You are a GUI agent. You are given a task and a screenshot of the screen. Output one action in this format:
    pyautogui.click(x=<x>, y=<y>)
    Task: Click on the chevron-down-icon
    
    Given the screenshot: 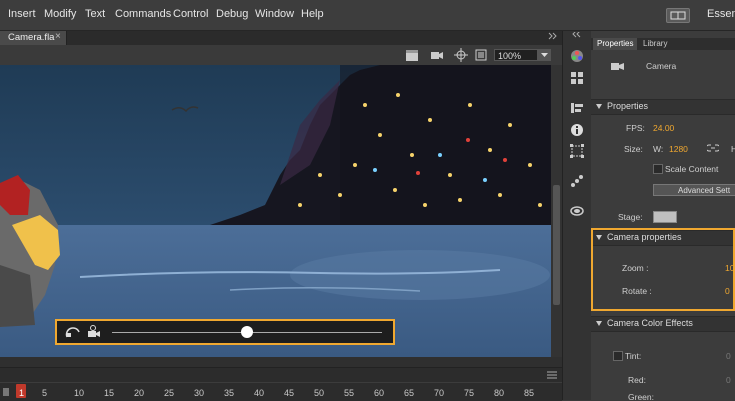 What is the action you would take?
    pyautogui.click(x=544, y=55)
    